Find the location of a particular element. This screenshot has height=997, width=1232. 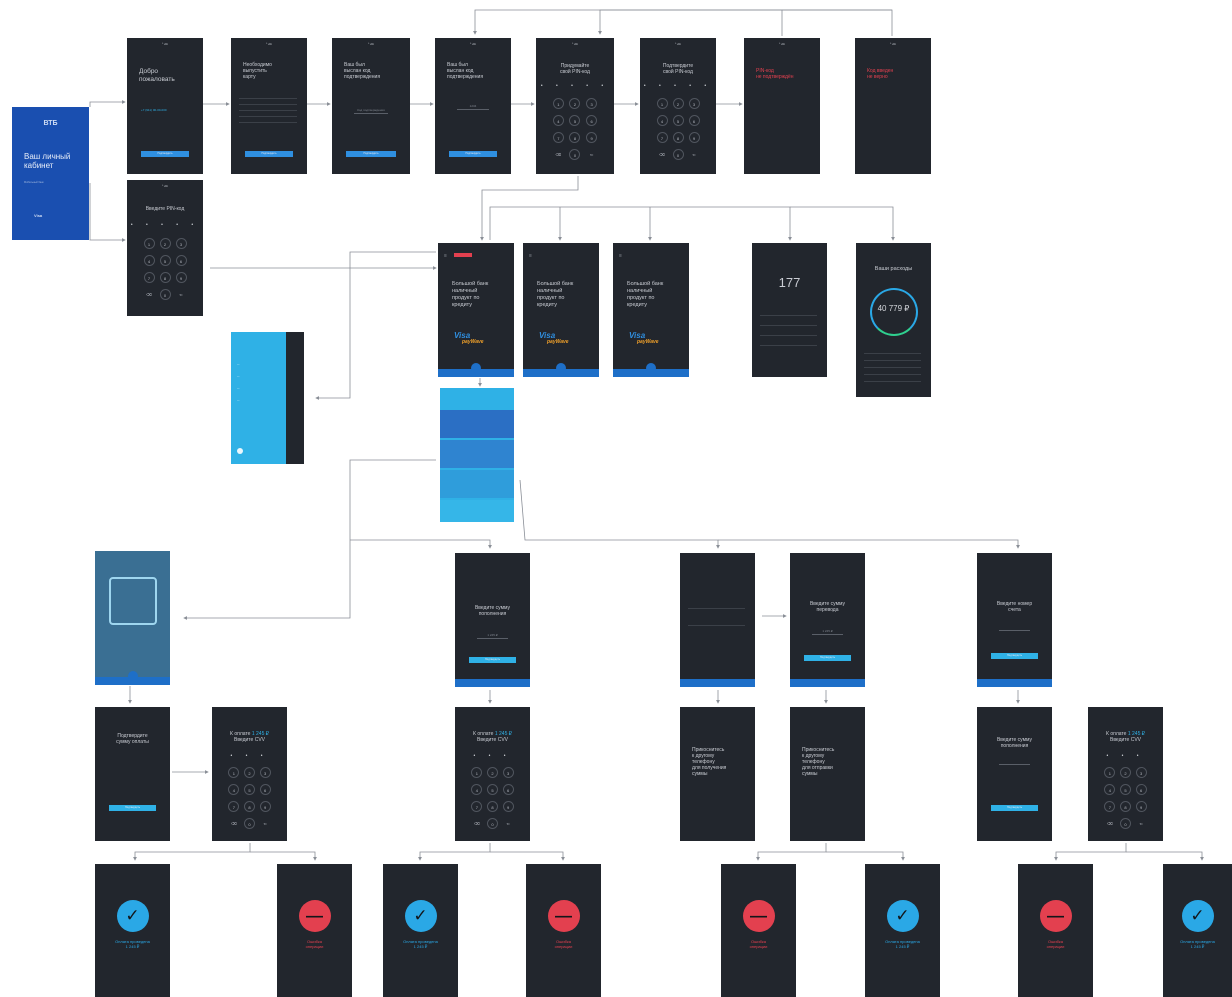

phone-field: +7 (911) 00-00-000 is located at coordinates (165, 110).